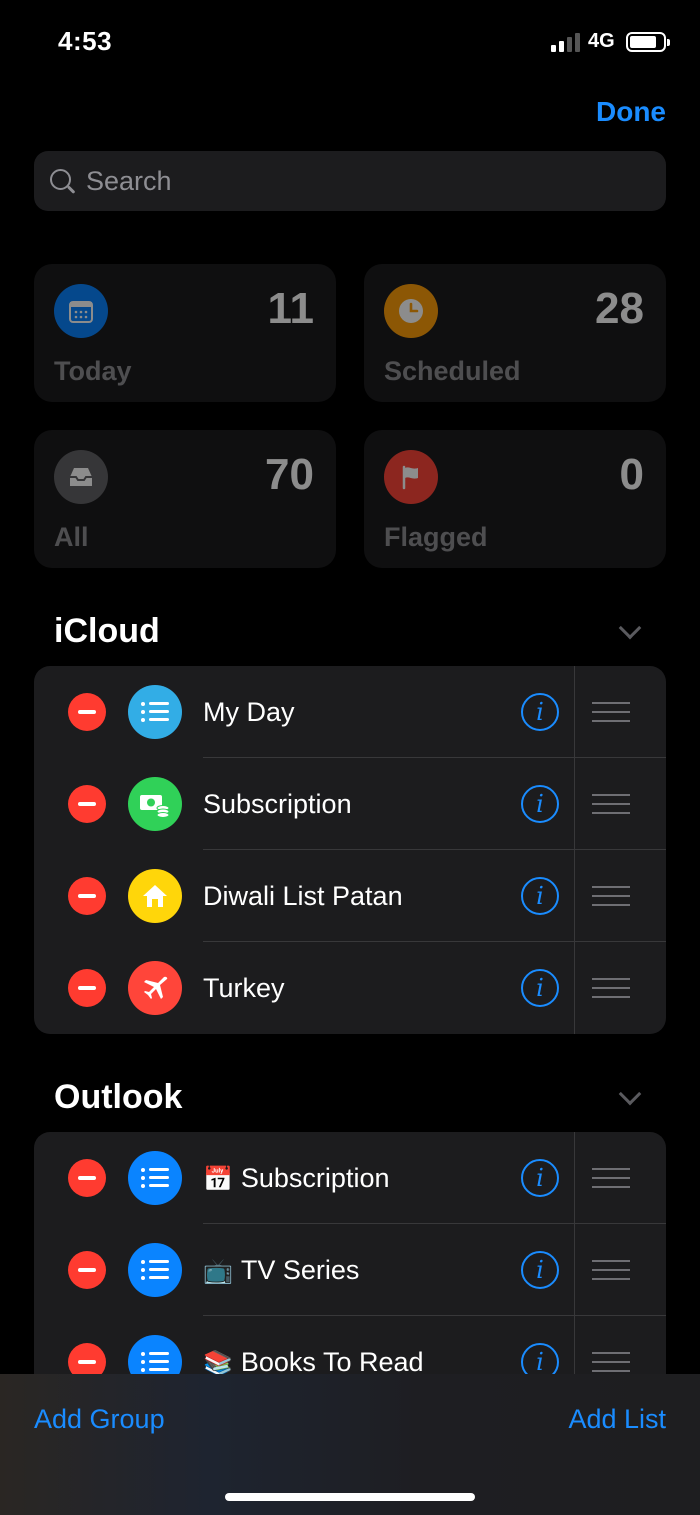  I want to click on status-bar: 4:53 4G, so click(350, 42).